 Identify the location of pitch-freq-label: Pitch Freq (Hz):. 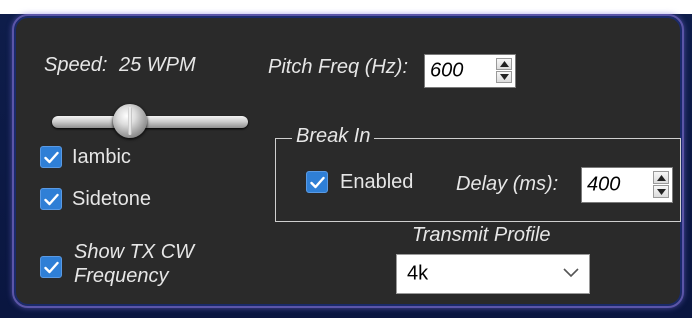
(338, 67).